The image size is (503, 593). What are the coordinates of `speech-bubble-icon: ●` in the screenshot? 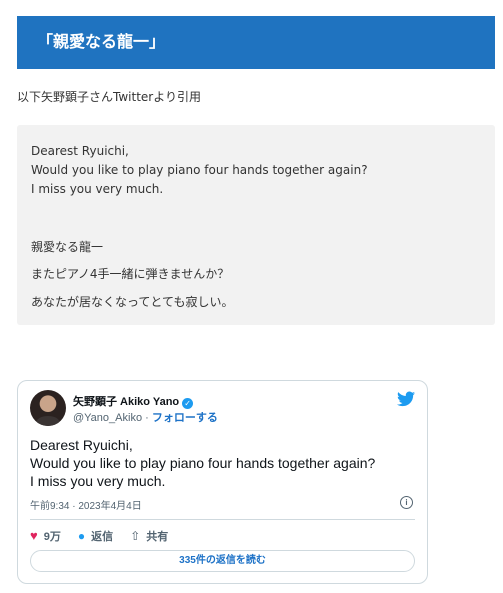 It's located at (81, 536).